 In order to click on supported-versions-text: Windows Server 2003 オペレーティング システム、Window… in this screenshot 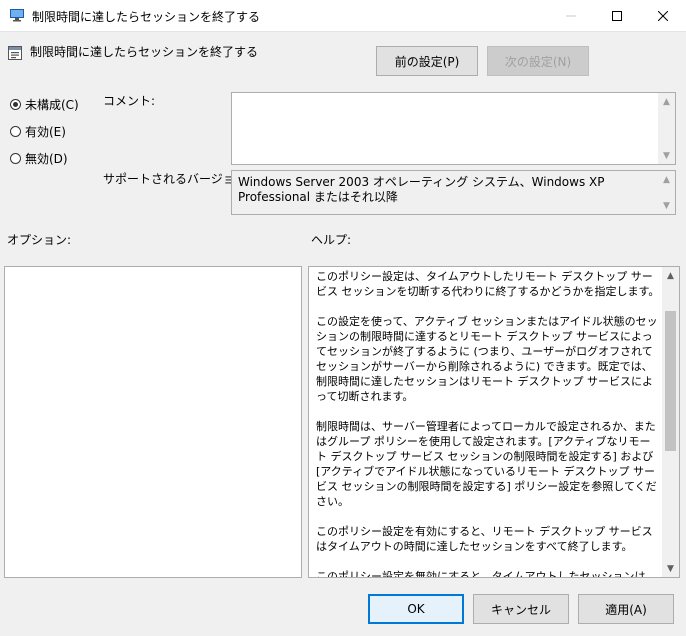, I will do `click(421, 189)`.